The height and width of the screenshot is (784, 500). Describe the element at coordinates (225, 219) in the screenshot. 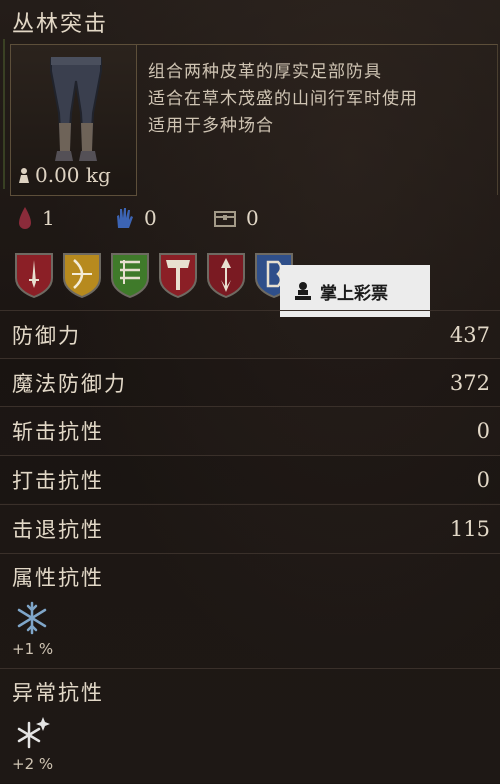

I see `chest-icon` at that location.